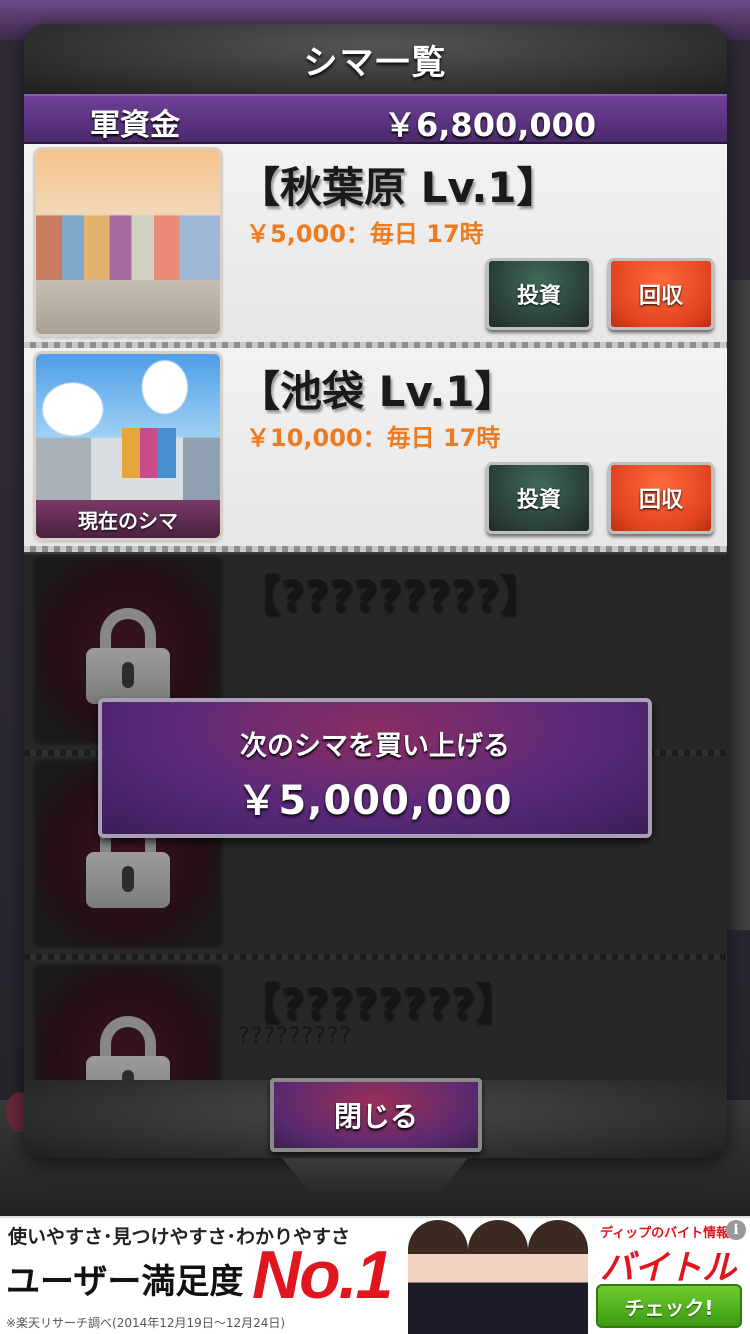  Describe the element at coordinates (128, 307) in the screenshot. I see `thumbnail-street` at that location.